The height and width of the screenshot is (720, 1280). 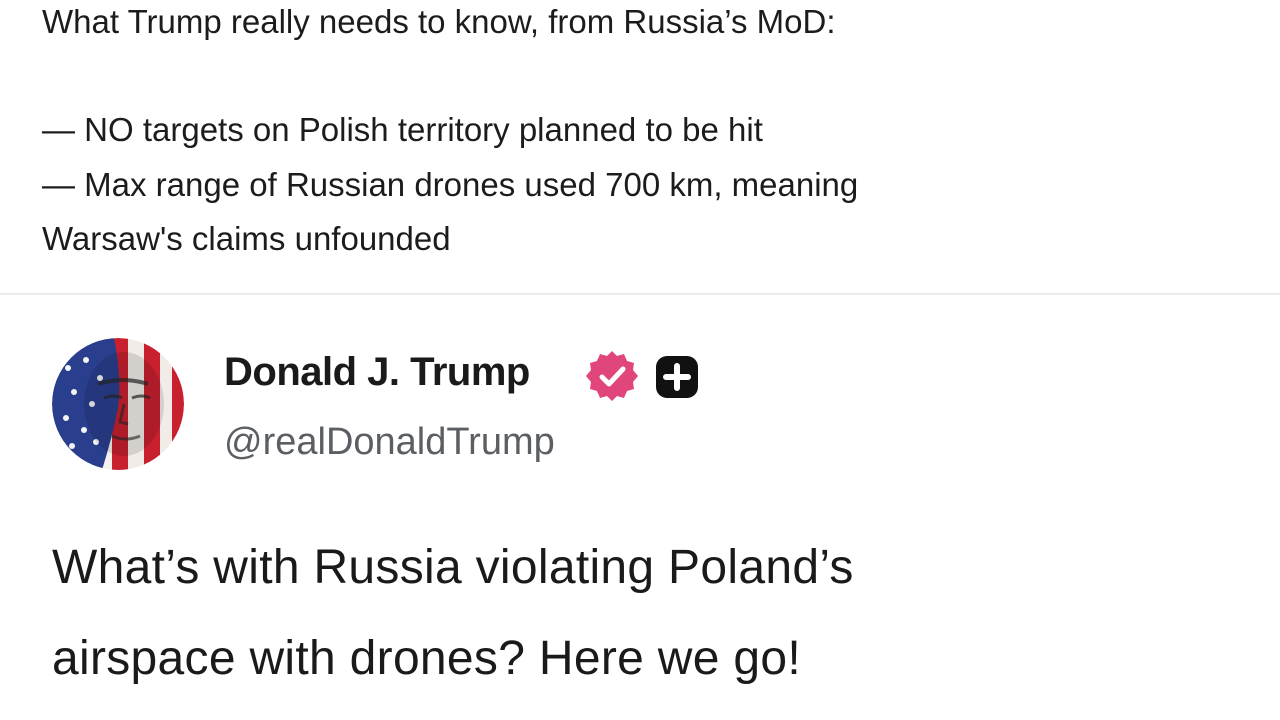 What do you see at coordinates (612, 376) in the screenshot?
I see `verified-badge-icon` at bounding box center [612, 376].